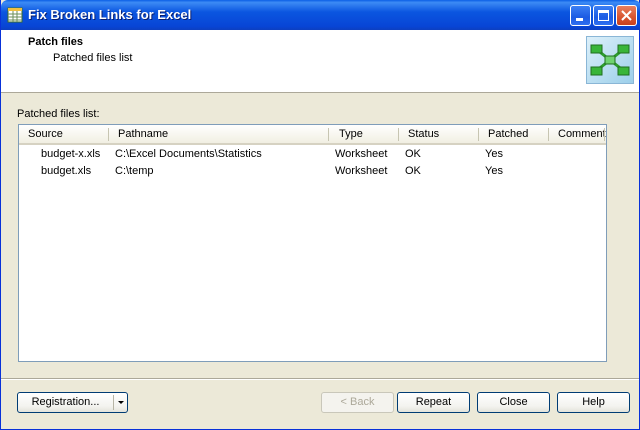 This screenshot has width=640, height=430. Describe the element at coordinates (423, 134) in the screenshot. I see `column-header-status: Status` at that location.